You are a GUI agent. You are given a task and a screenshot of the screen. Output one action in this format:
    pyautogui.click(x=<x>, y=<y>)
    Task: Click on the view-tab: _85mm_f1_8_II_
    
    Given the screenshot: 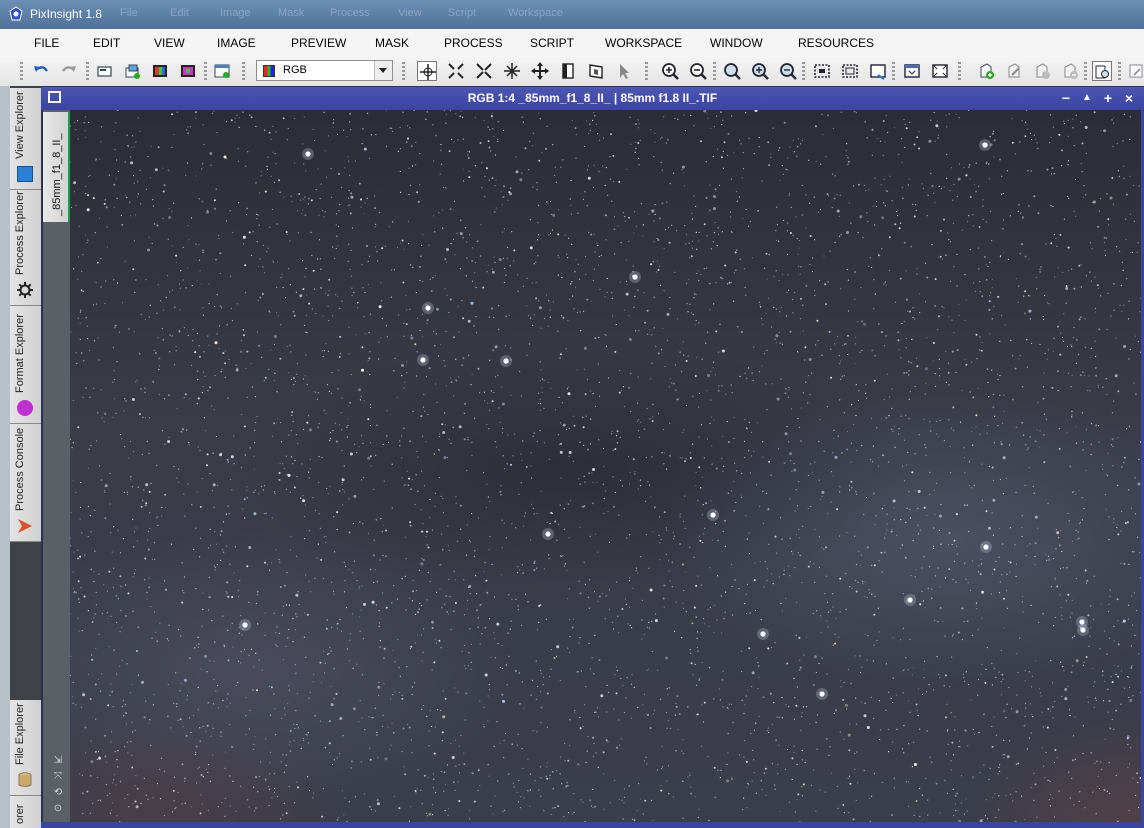 What is the action you would take?
    pyautogui.click(x=56, y=167)
    